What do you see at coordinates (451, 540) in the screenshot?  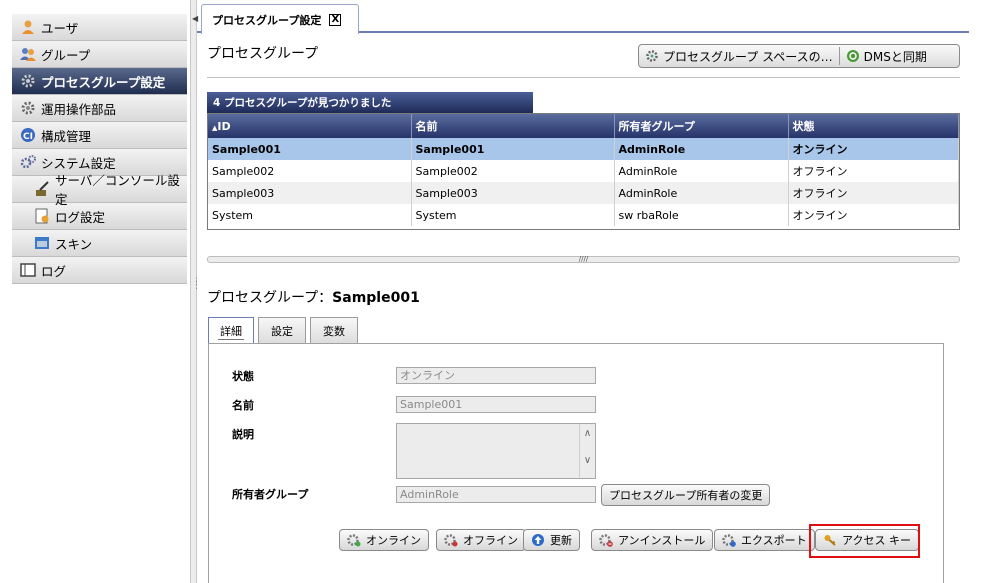 I see `gear-offline-icon` at bounding box center [451, 540].